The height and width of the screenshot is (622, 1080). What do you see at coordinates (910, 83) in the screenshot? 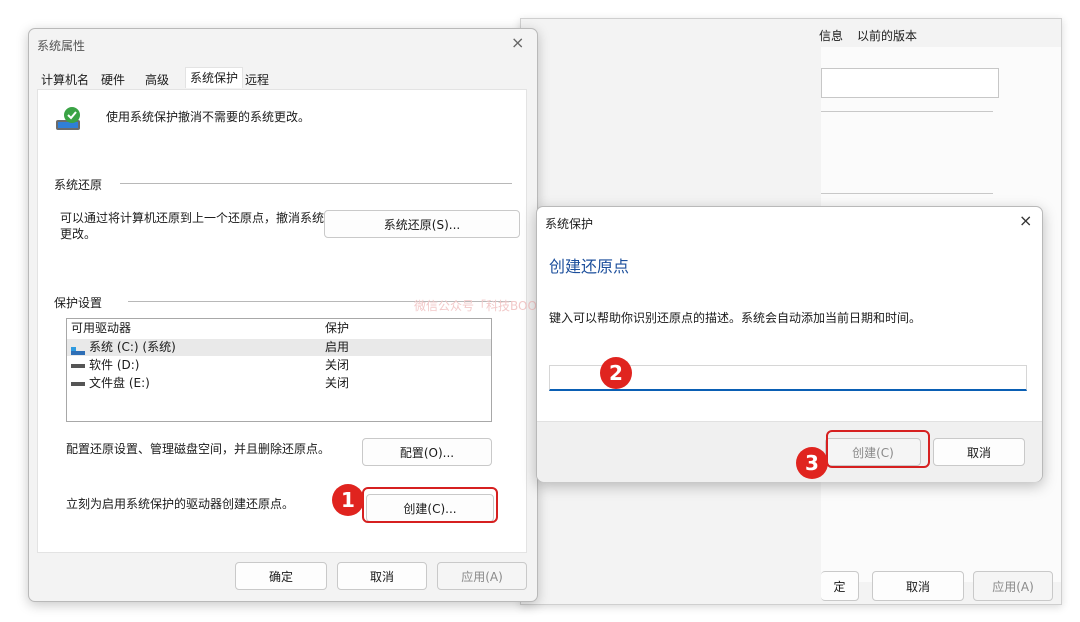
I see `bg-text-field` at bounding box center [910, 83].